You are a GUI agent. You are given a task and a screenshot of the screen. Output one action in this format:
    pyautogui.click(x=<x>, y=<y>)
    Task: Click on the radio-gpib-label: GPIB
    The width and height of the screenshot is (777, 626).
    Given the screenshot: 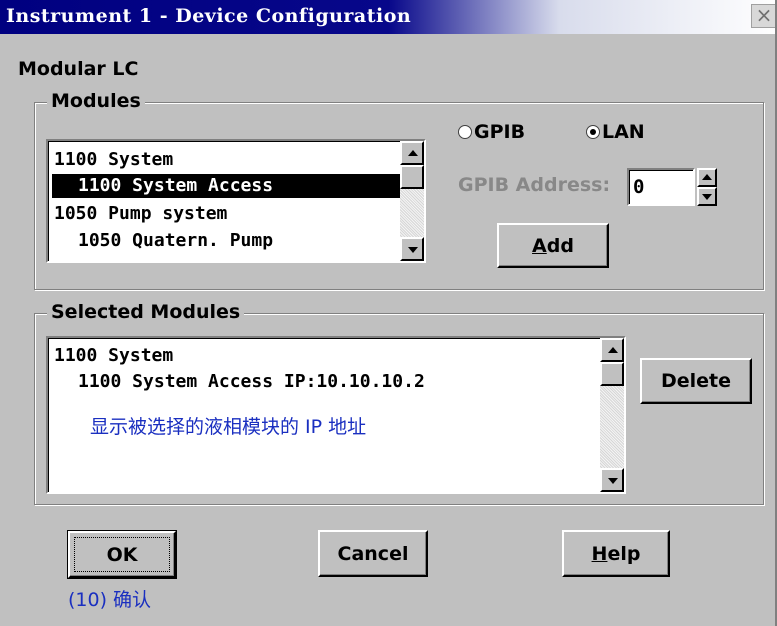 What is the action you would take?
    pyautogui.click(x=500, y=132)
    